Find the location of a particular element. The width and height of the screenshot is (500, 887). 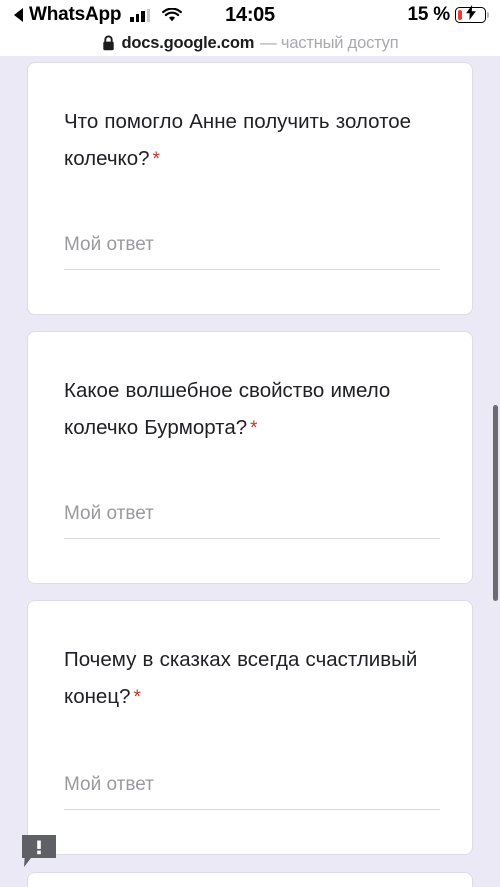

status-bar-left: WhatsApp is located at coordinates (98, 15).